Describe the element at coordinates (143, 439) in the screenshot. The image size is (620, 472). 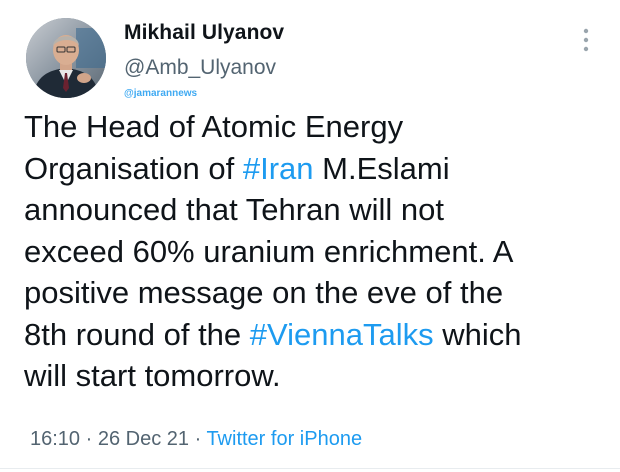
I see `tweet-date: 26 Dec 21` at that location.